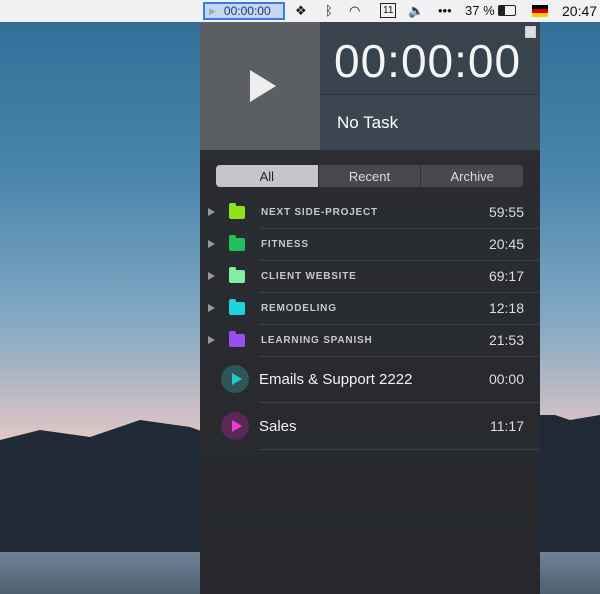 The width and height of the screenshot is (600, 594). What do you see at coordinates (336, 379) in the screenshot?
I see `task-name: Emails & Support 2222` at bounding box center [336, 379].